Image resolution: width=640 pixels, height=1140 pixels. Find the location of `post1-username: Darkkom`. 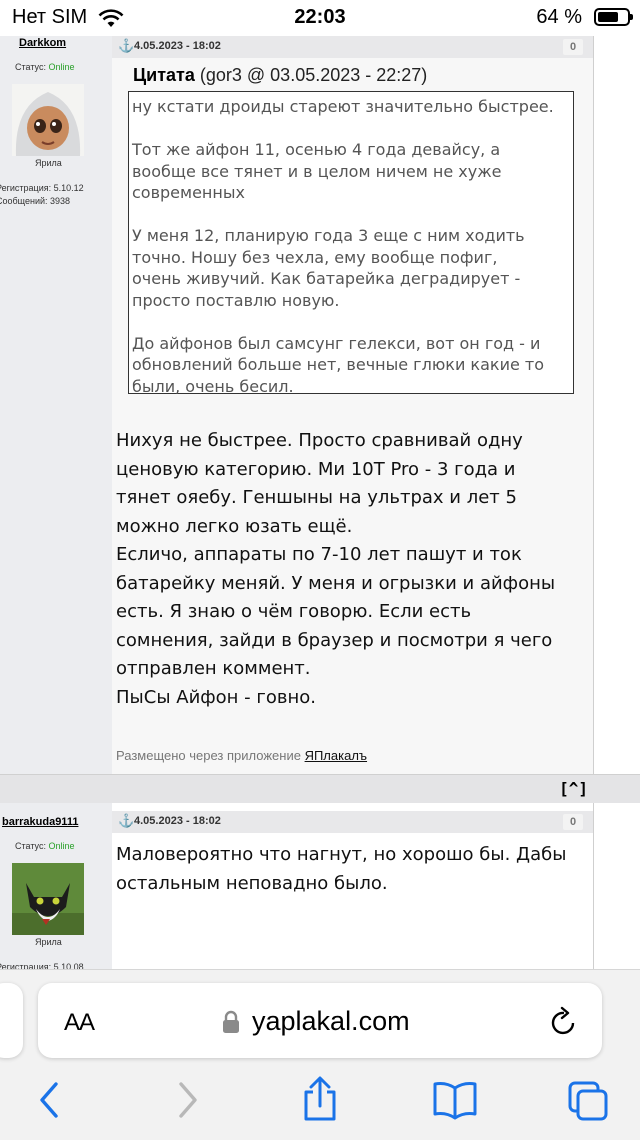

post1-username: Darkkom is located at coordinates (42, 43).